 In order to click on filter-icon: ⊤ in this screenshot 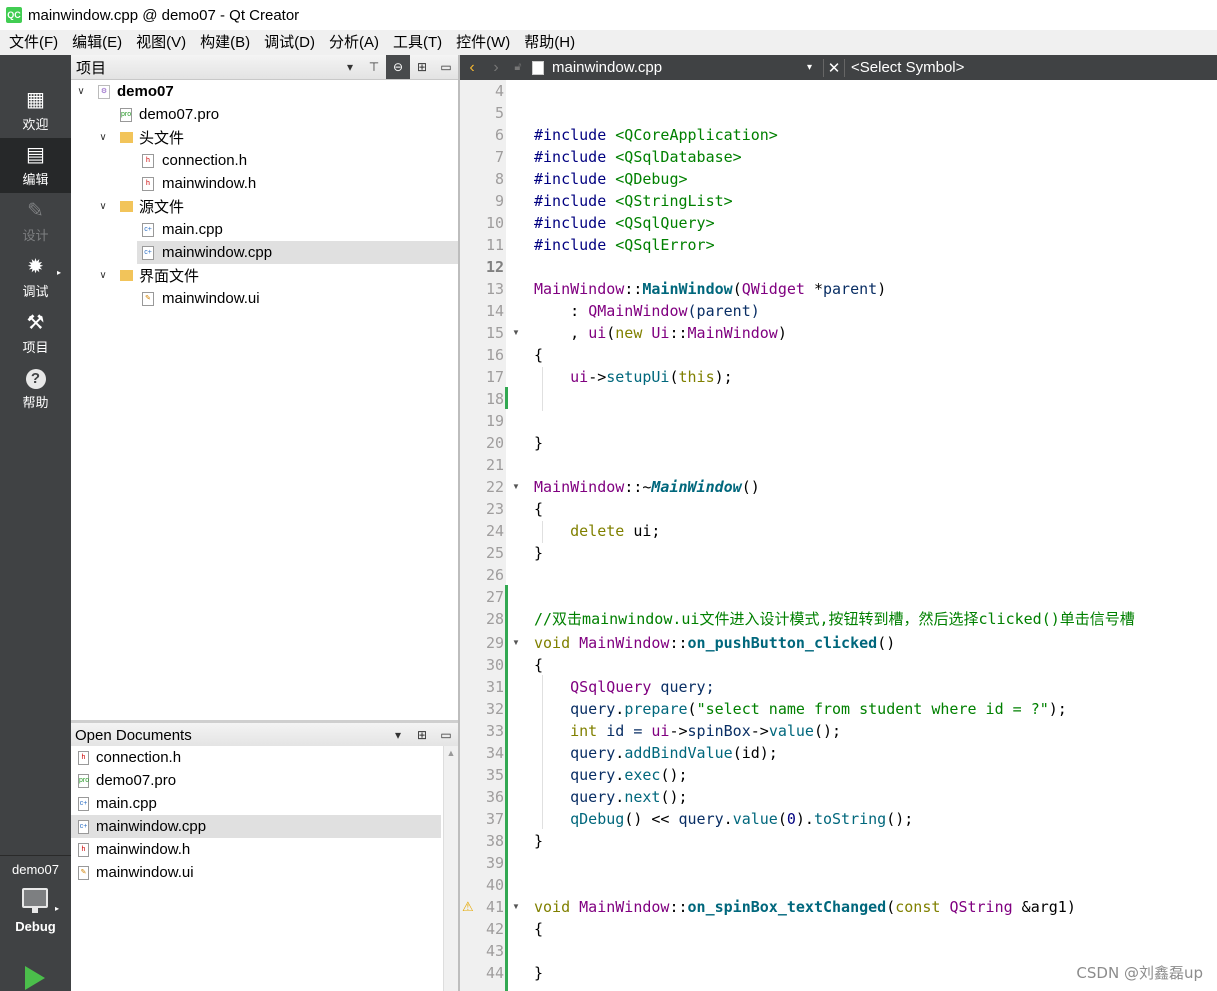, I will do `click(374, 67)`.